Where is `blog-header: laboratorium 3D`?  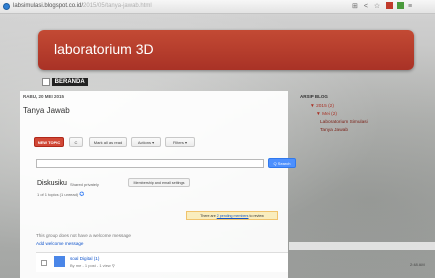
blog-header: laboratorium 3D is located at coordinates (226, 50).